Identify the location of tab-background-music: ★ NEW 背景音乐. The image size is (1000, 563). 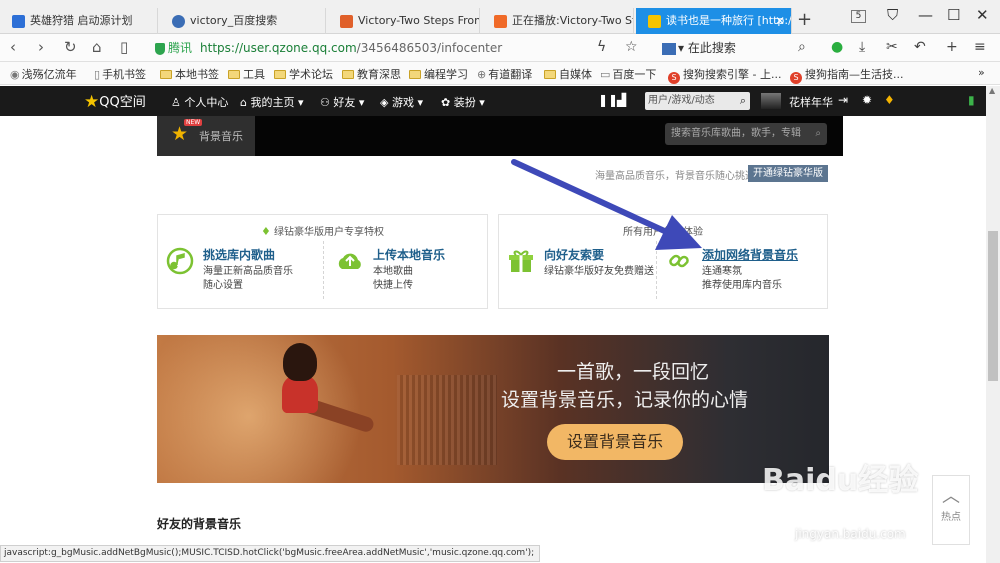
(206, 136).